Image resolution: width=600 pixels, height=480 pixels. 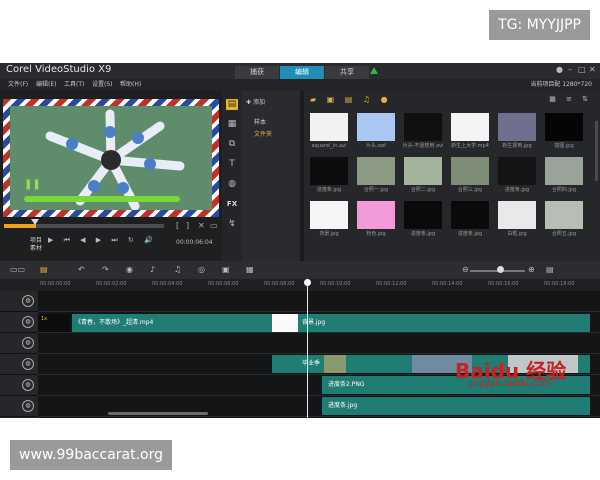 What do you see at coordinates (255, 101) in the screenshot?
I see `add-folder-button: ✚ 添加` at bounding box center [255, 101].